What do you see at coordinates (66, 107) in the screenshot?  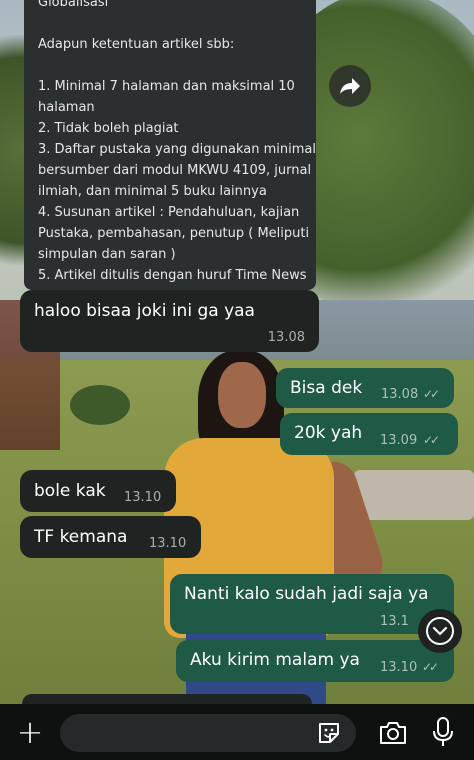 I see `quoted-message-line: halaman` at bounding box center [66, 107].